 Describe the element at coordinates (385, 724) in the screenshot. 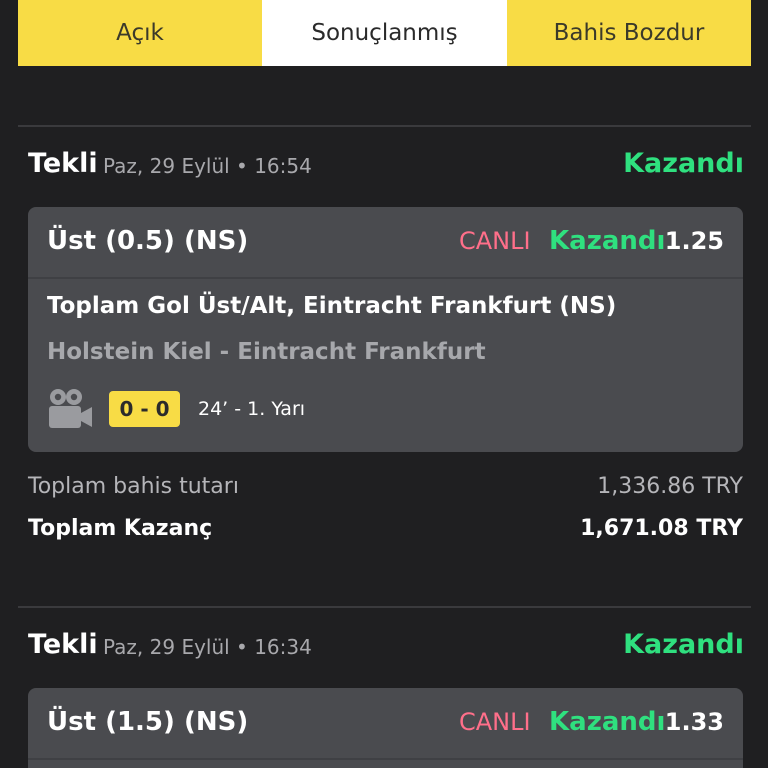

I see `selection-row: Üst (1.5) (NS) CANLI Kazandı 1.33` at that location.